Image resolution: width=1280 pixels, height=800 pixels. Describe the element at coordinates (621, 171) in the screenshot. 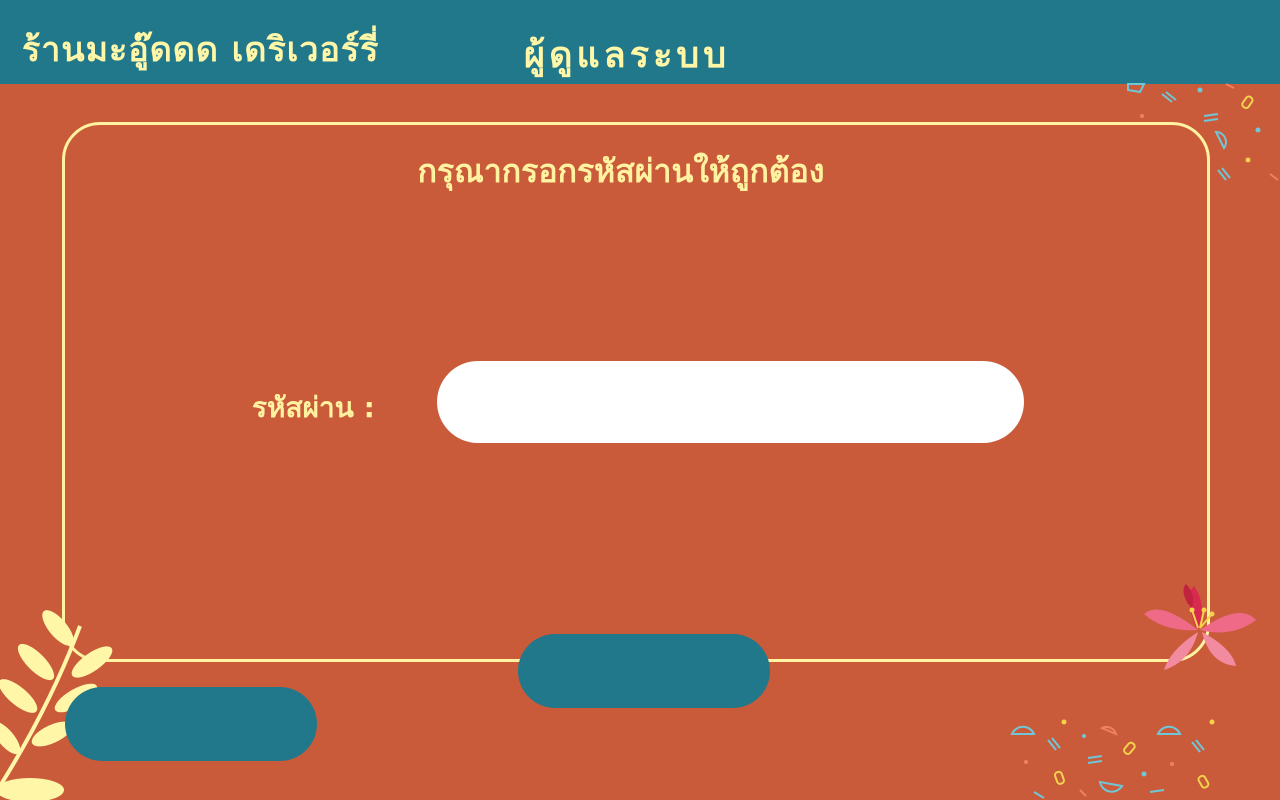

I see `panel-heading: กรุณากรอกรหัสผ่านให้ถูกต้อง` at that location.